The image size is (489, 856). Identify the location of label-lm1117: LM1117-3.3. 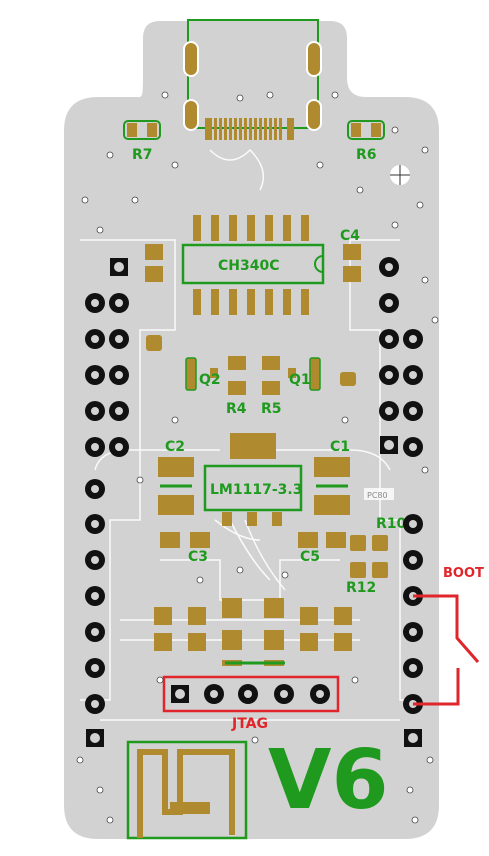
(256, 490).